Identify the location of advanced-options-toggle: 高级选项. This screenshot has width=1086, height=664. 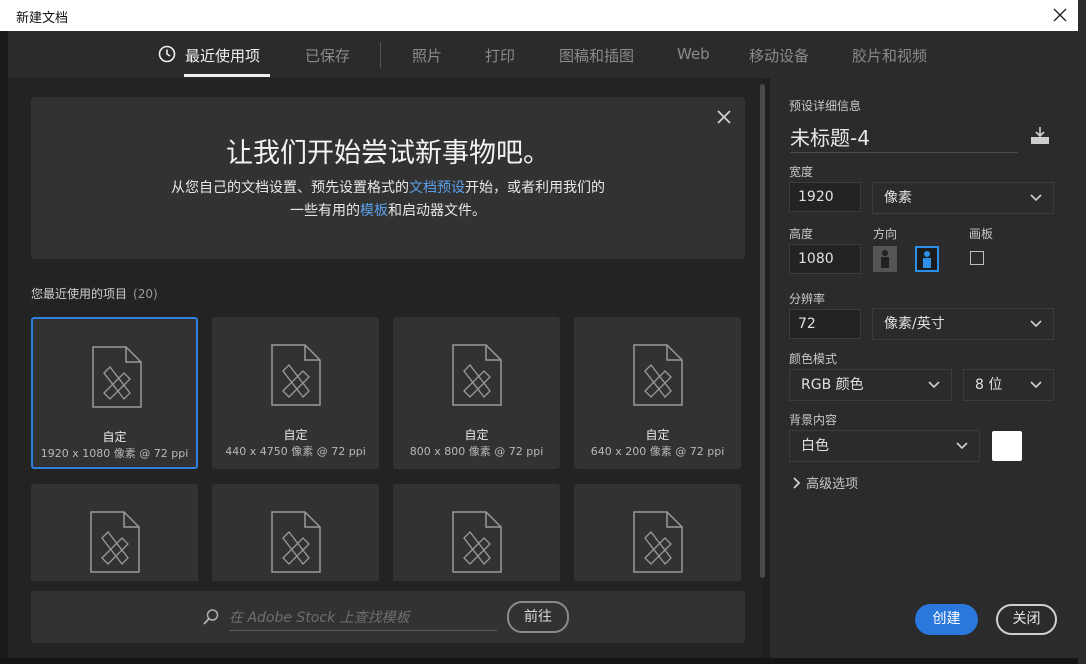
(825, 482).